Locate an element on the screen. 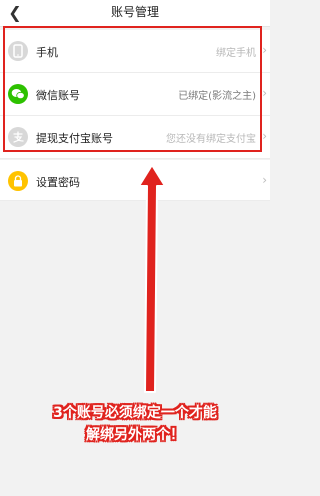  phone-label: 手机 is located at coordinates (47, 52).